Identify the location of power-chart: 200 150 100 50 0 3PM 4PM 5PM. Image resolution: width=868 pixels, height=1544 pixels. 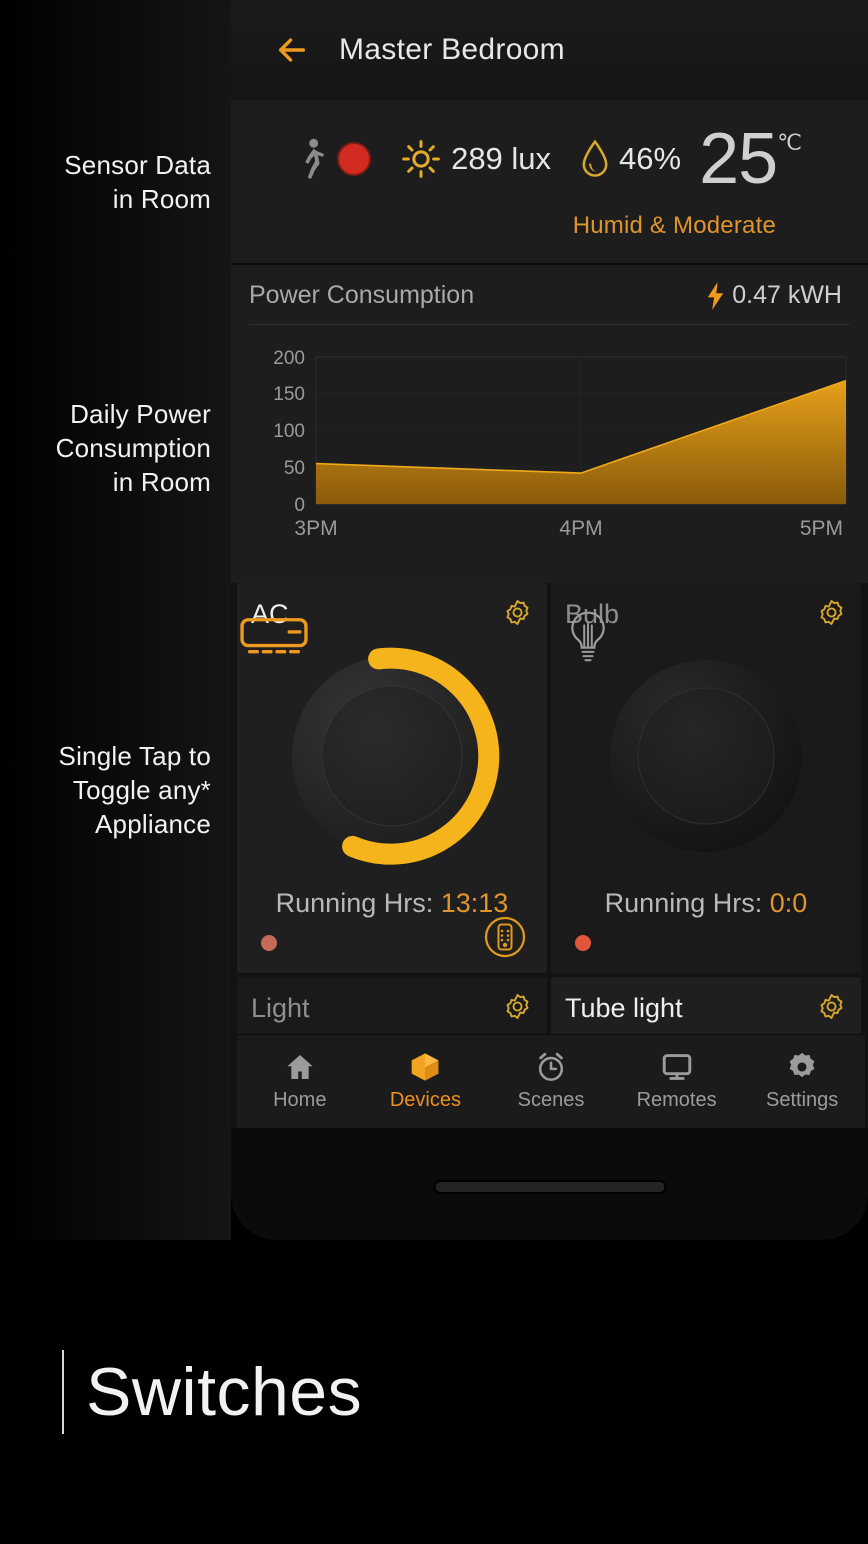
(549, 449).